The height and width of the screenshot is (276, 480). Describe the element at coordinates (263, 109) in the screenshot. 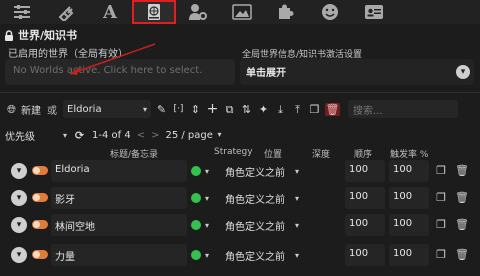

I see `rename-icon: ✦` at that location.